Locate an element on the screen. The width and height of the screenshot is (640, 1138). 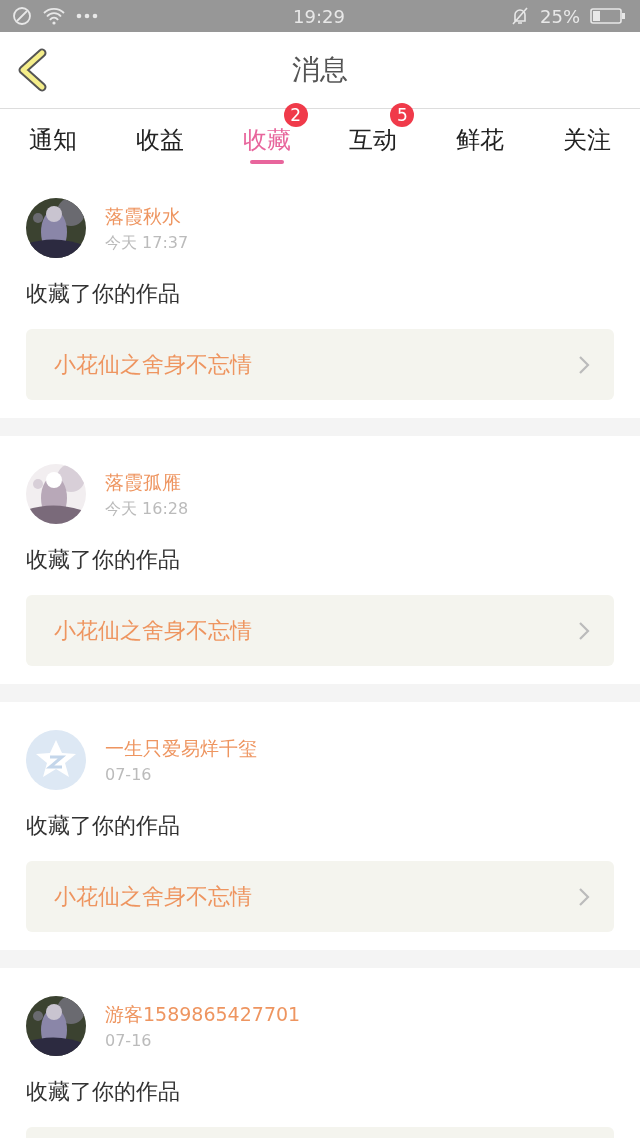
active-tab-indicator is located at coordinates (266, 162).